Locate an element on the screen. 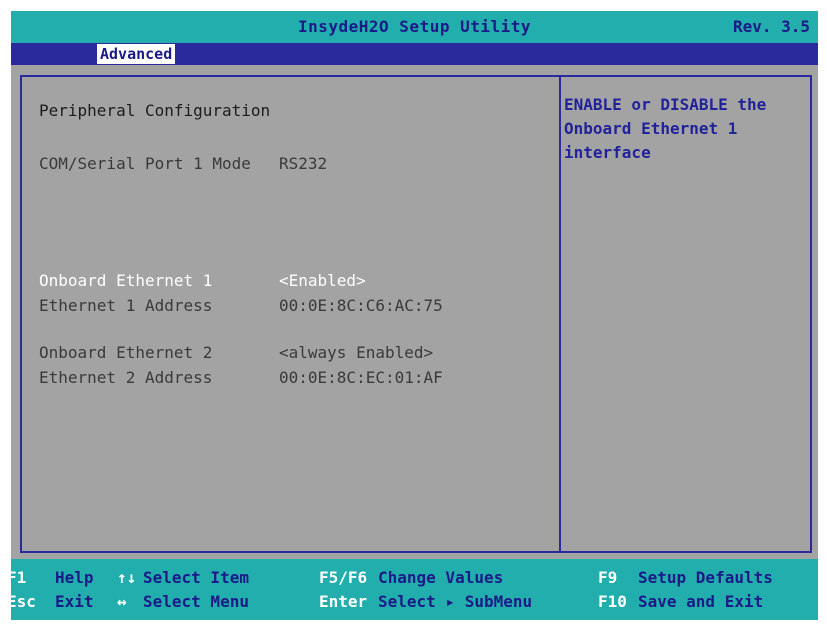 This screenshot has width=827, height=630. help-line-2: Onboard Ethernet 1 is located at coordinates (651, 128).